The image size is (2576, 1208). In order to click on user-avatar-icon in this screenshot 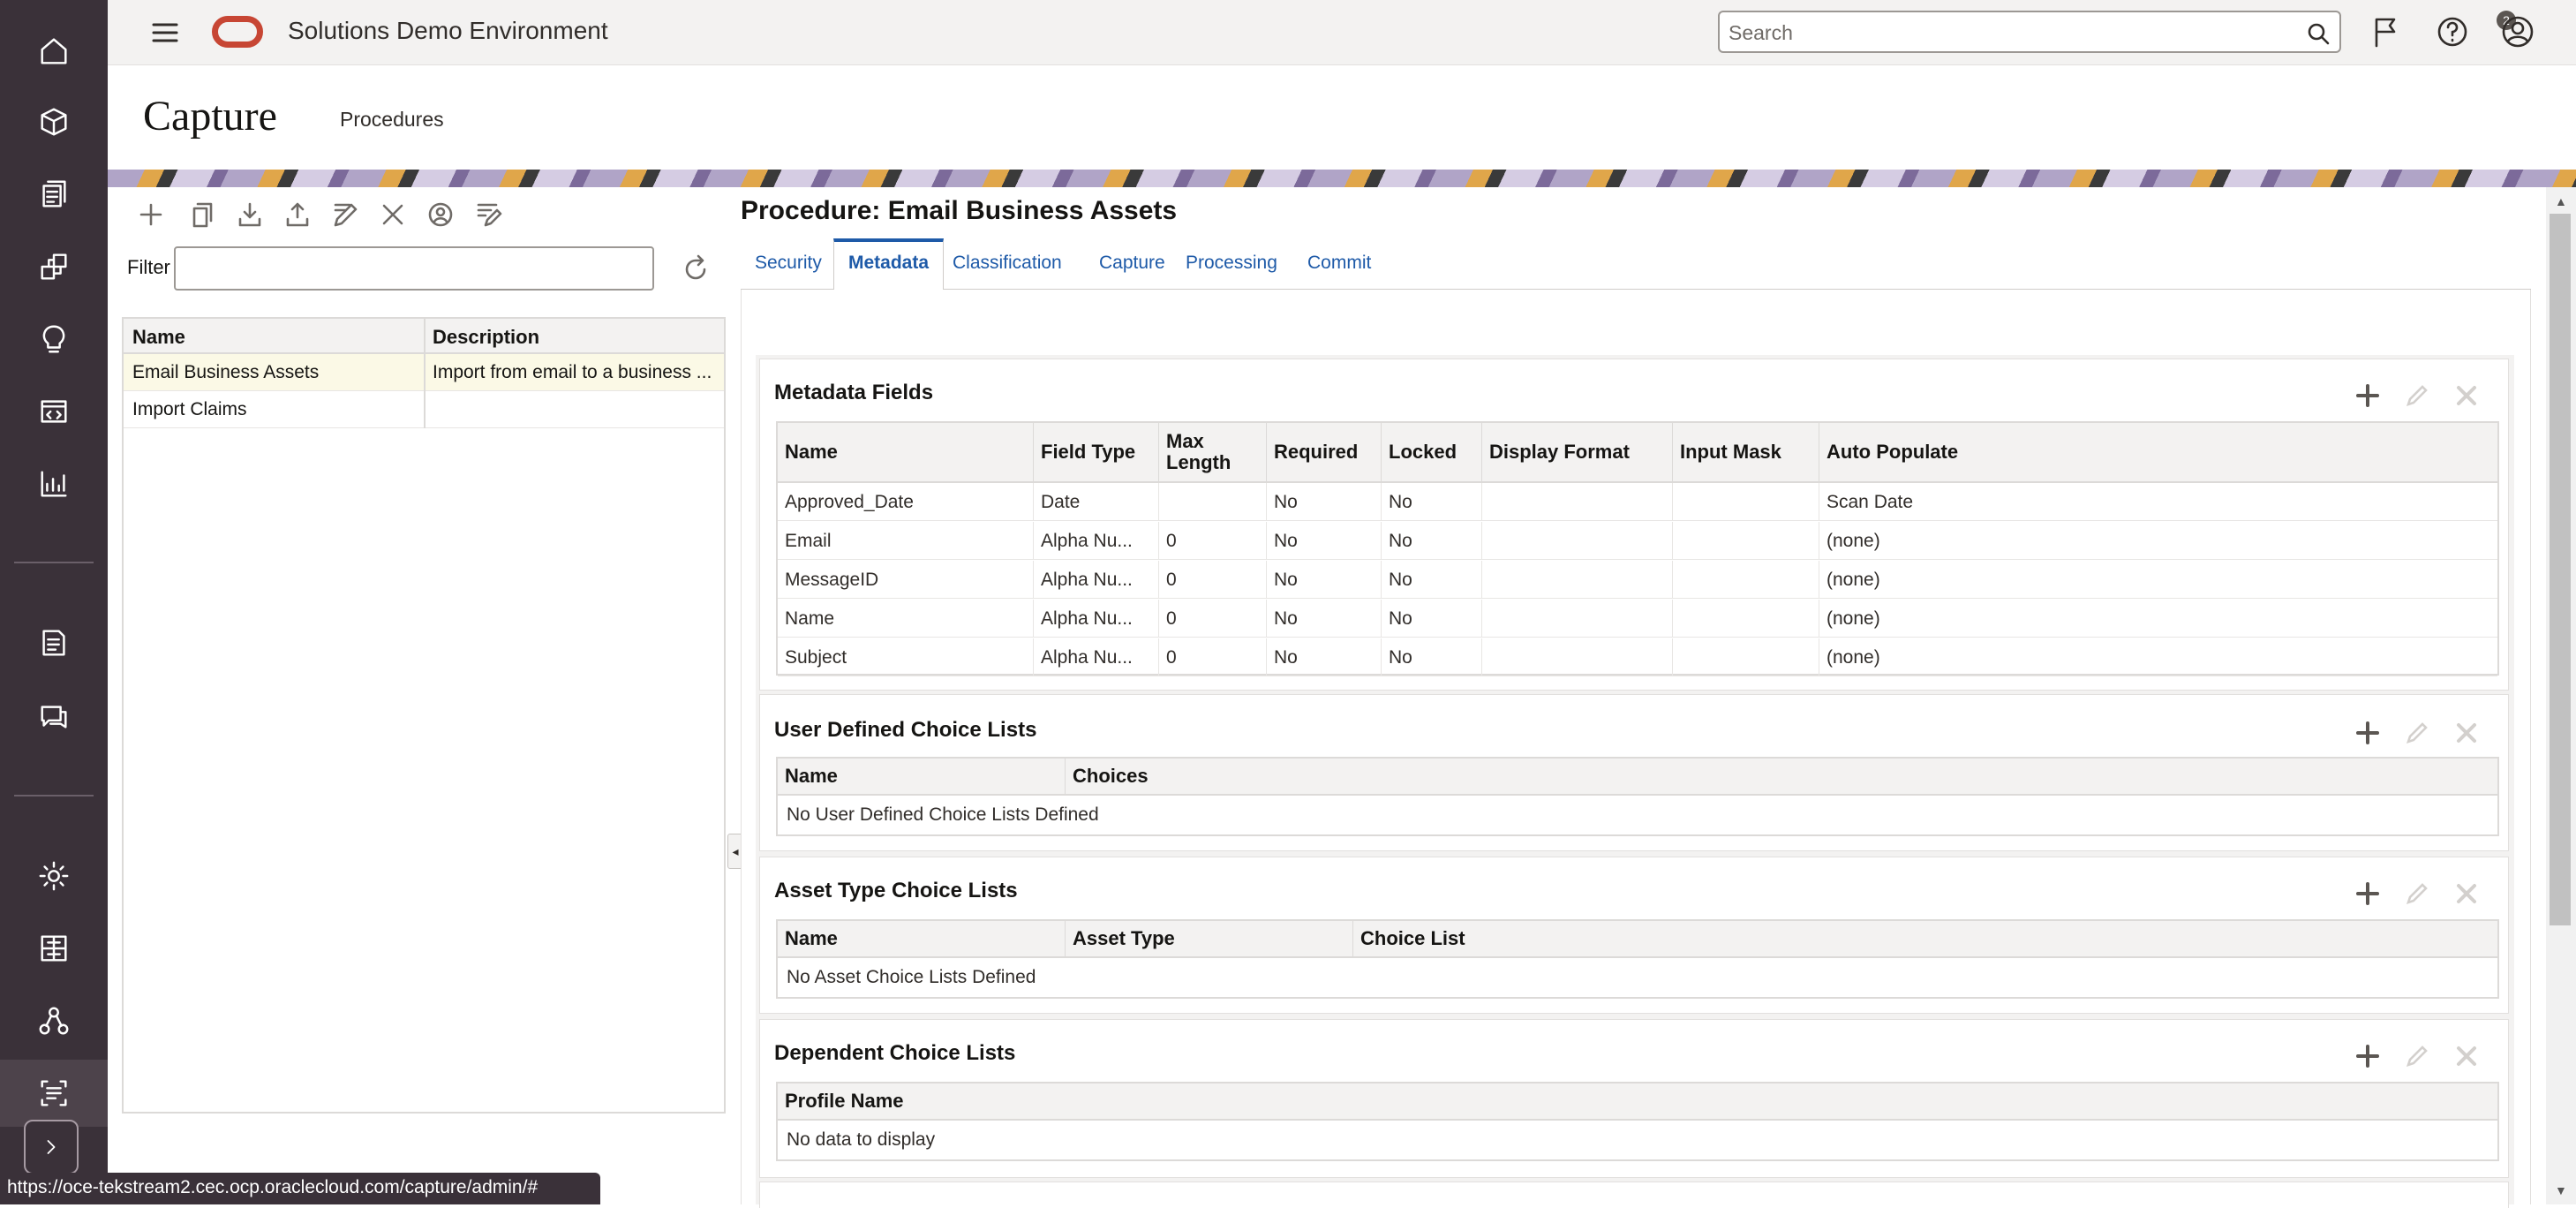, I will do `click(2518, 32)`.